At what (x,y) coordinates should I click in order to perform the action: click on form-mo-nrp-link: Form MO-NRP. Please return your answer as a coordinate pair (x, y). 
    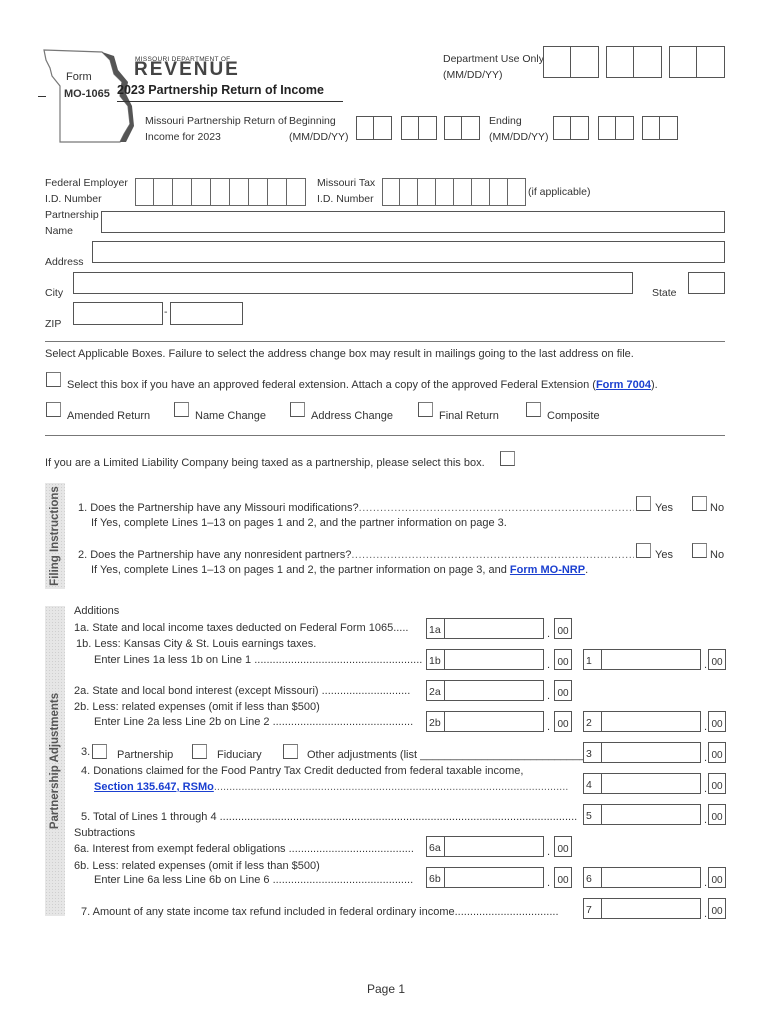
    Looking at the image, I should click on (547, 570).